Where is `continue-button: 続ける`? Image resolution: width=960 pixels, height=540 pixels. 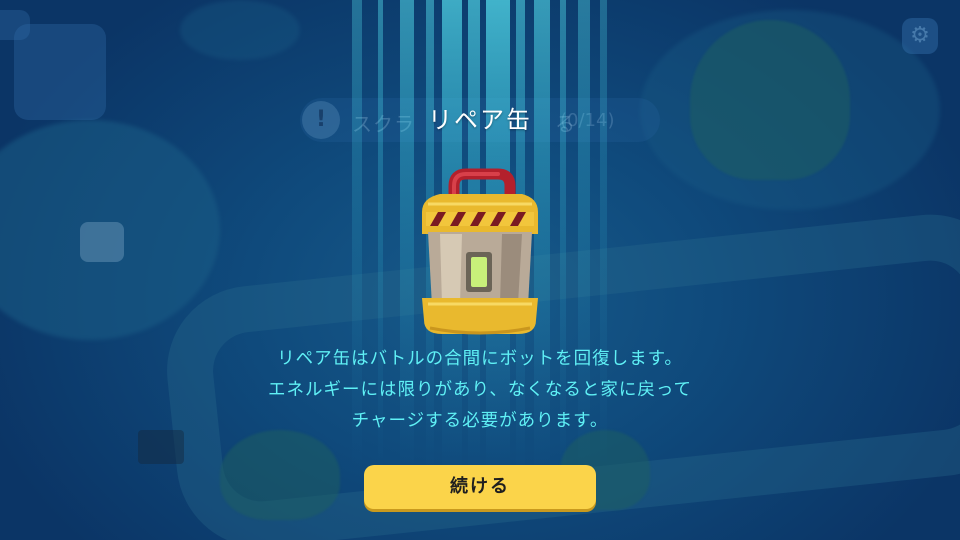 continue-button: 続ける is located at coordinates (480, 487).